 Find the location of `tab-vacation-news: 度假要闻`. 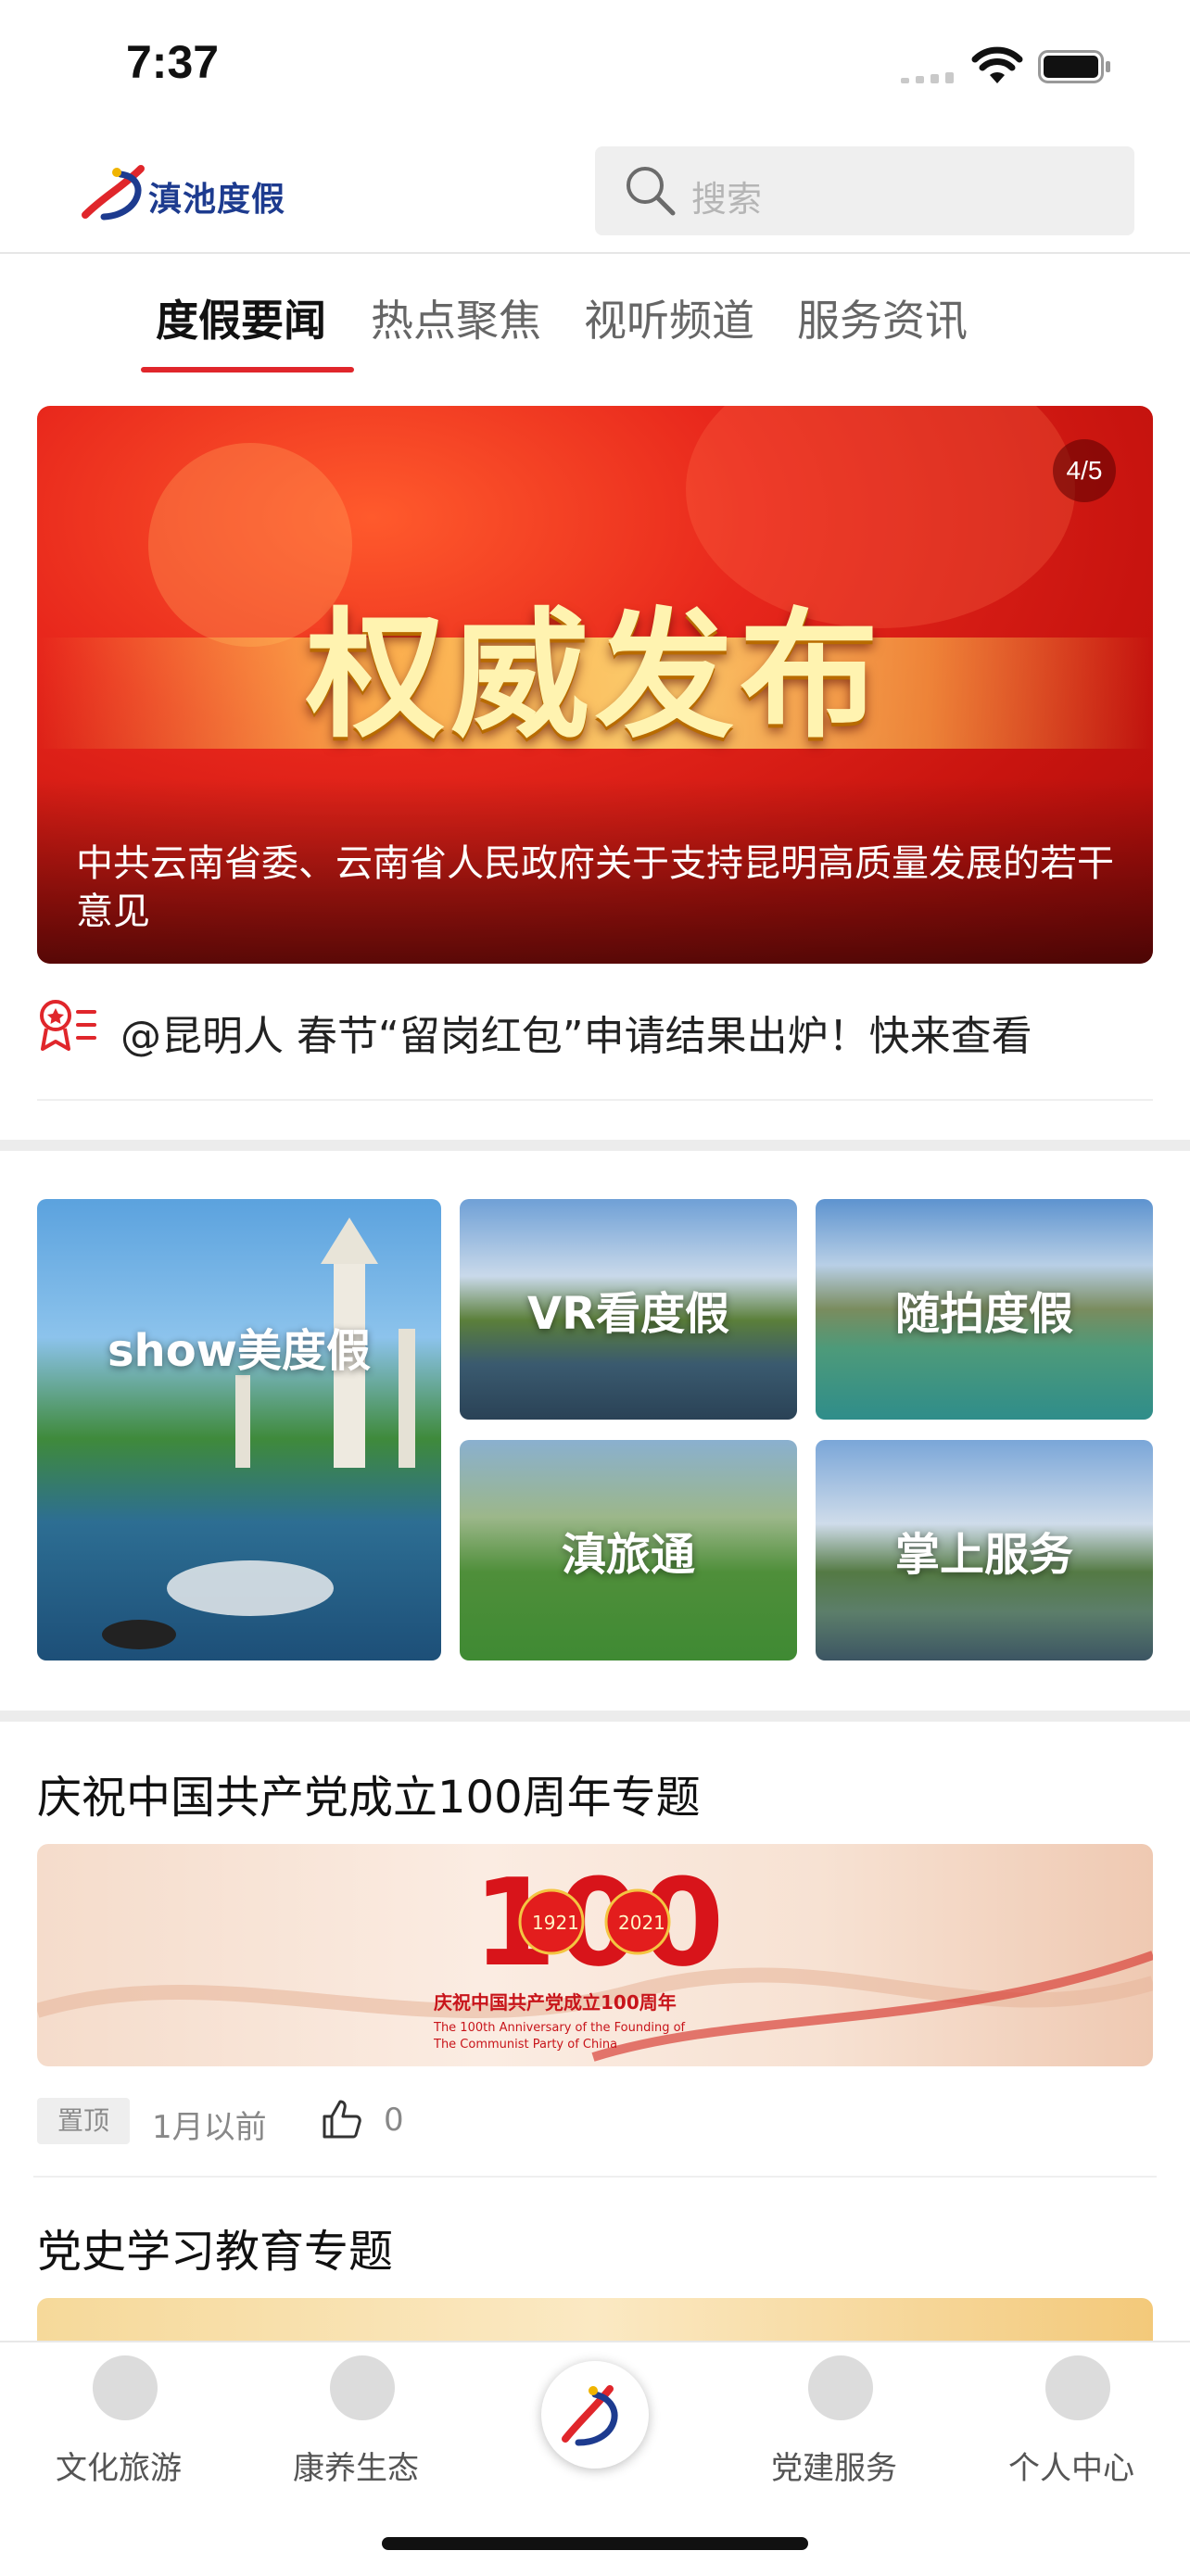

tab-vacation-news: 度假要闻 is located at coordinates (241, 318).